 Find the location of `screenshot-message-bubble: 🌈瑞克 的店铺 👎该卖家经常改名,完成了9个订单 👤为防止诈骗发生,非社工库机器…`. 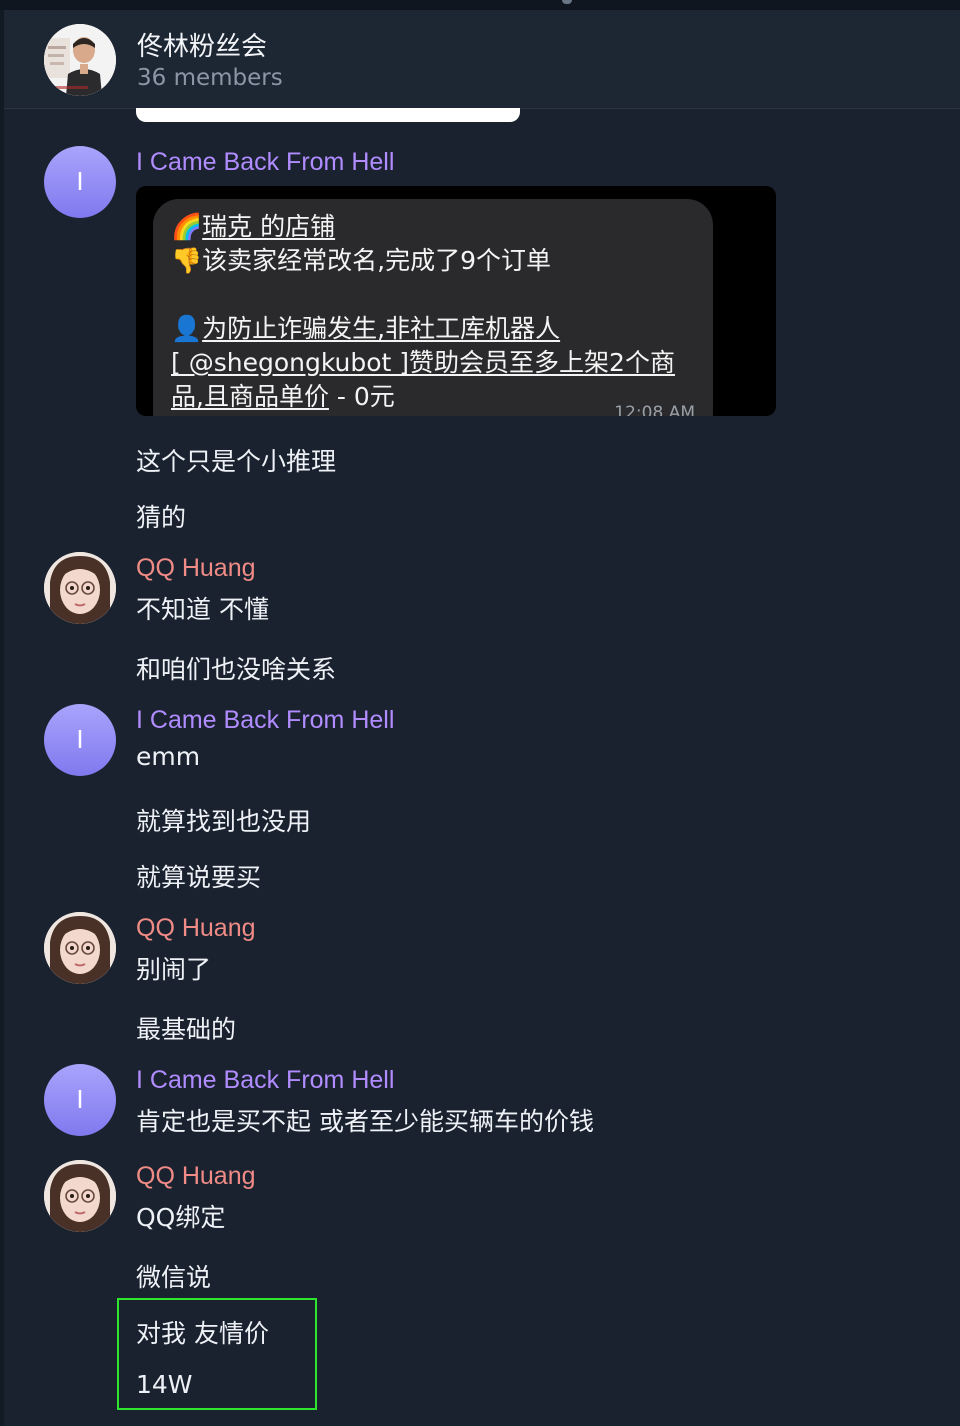

screenshot-message-bubble: 🌈瑞克 的店铺 👎该卖家经常改名,完成了9个订单 👤为防止诈骗发生,非社工库机器… is located at coordinates (433, 307).